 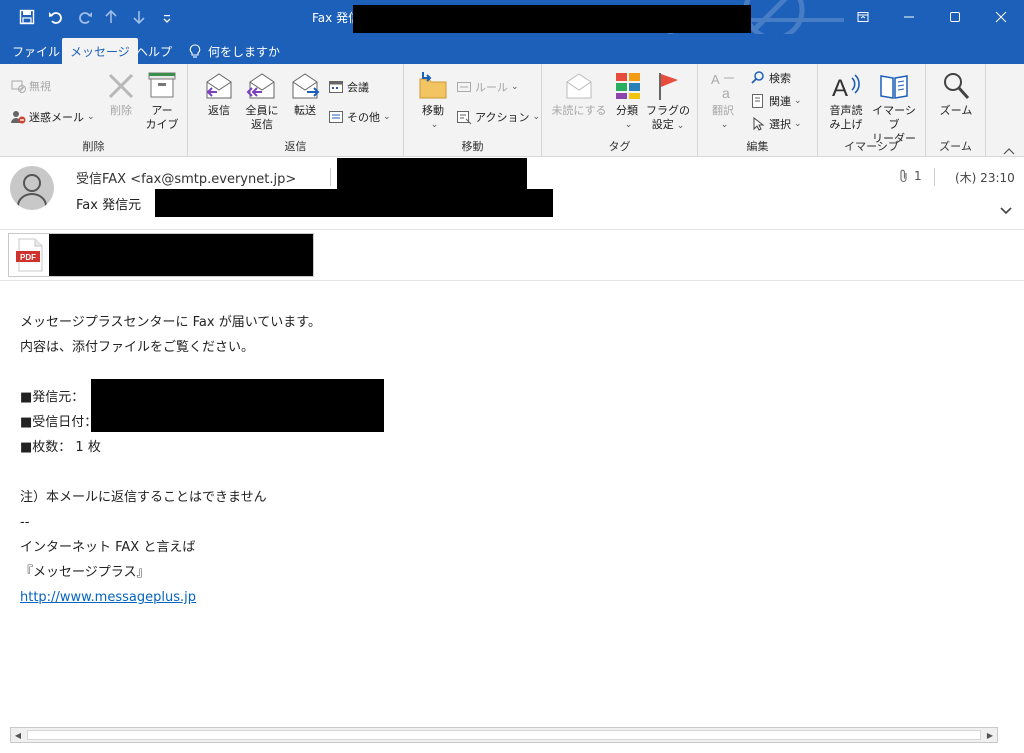 I want to click on scroll-right-icon: ▶, so click(x=990, y=735).